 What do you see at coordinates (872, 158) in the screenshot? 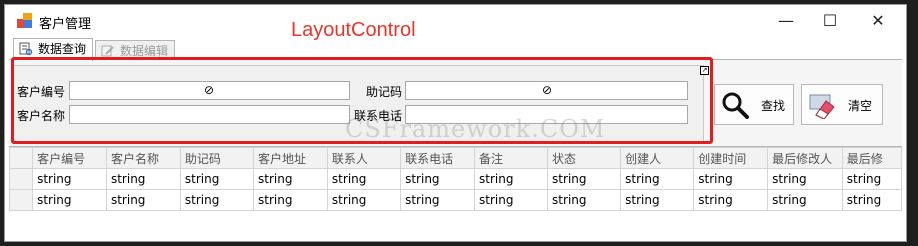
I see `column-header: 最后修` at bounding box center [872, 158].